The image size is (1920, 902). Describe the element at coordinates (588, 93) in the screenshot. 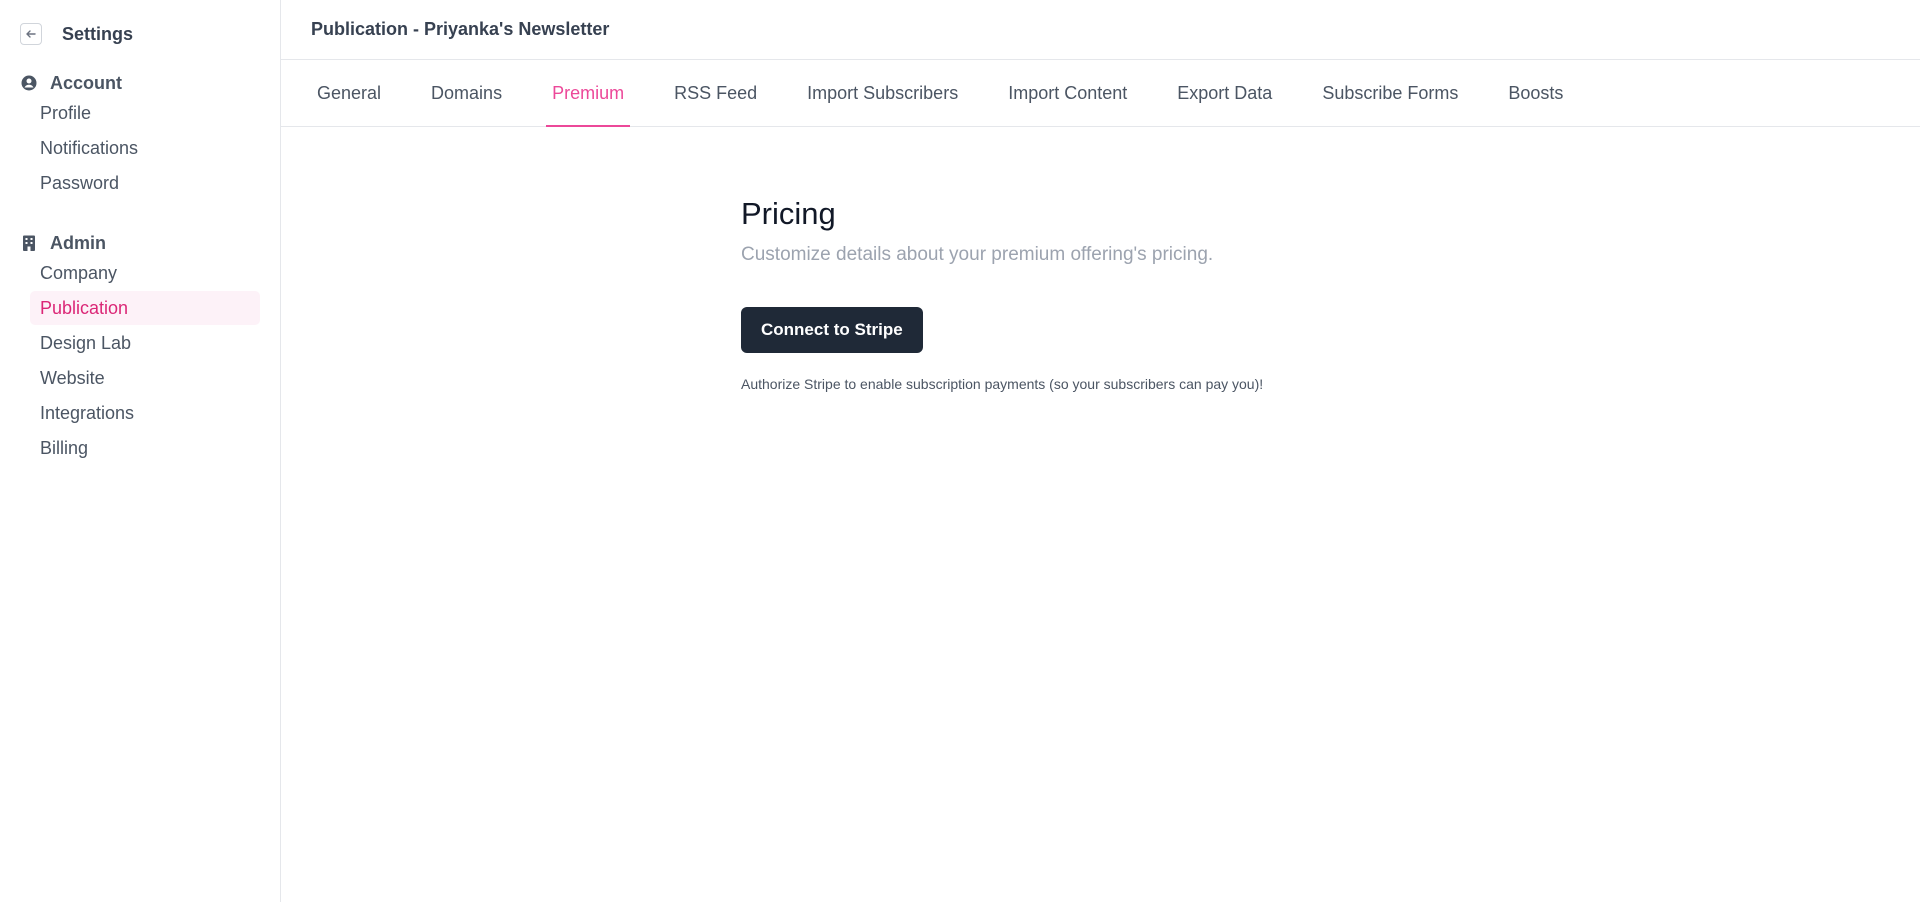

I see `tab-premium: Premium` at that location.